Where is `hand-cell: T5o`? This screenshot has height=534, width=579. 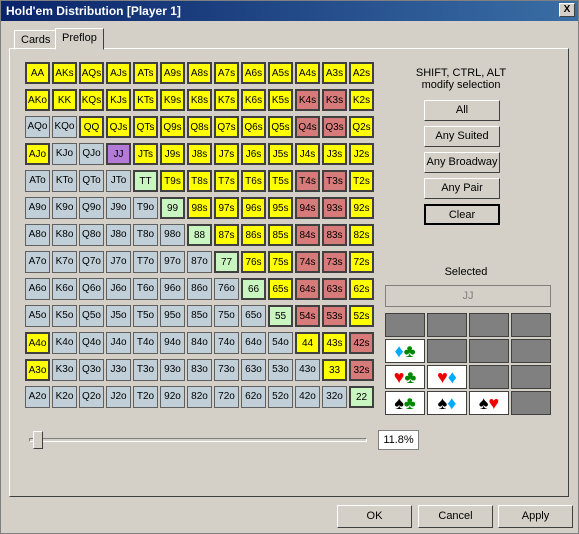
hand-cell: T5o is located at coordinates (145, 316).